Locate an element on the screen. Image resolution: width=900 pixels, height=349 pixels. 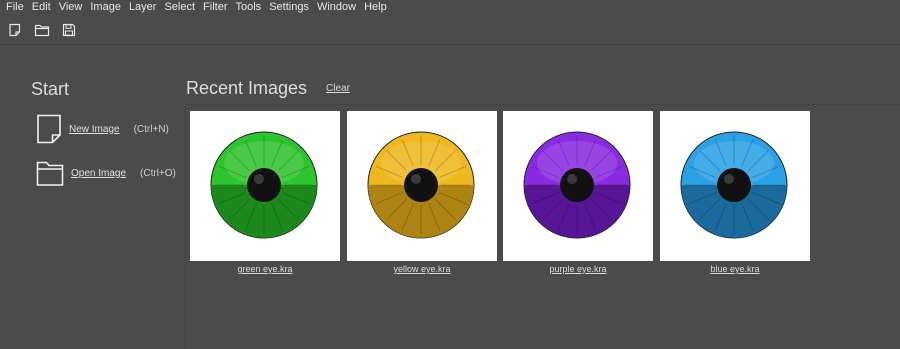
menu-image: Image is located at coordinates (105, 7).